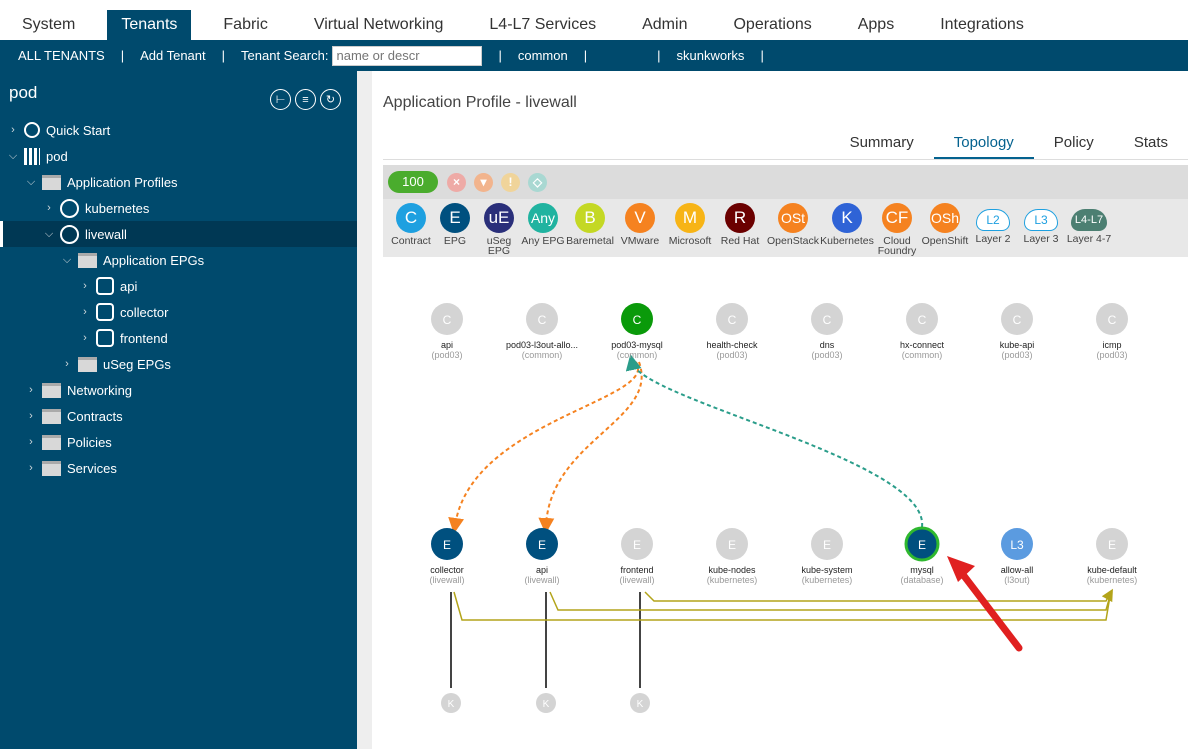 This screenshot has width=1188, height=749. What do you see at coordinates (922, 555) in the screenshot?
I see `epg-node: Emysql(database)` at bounding box center [922, 555].